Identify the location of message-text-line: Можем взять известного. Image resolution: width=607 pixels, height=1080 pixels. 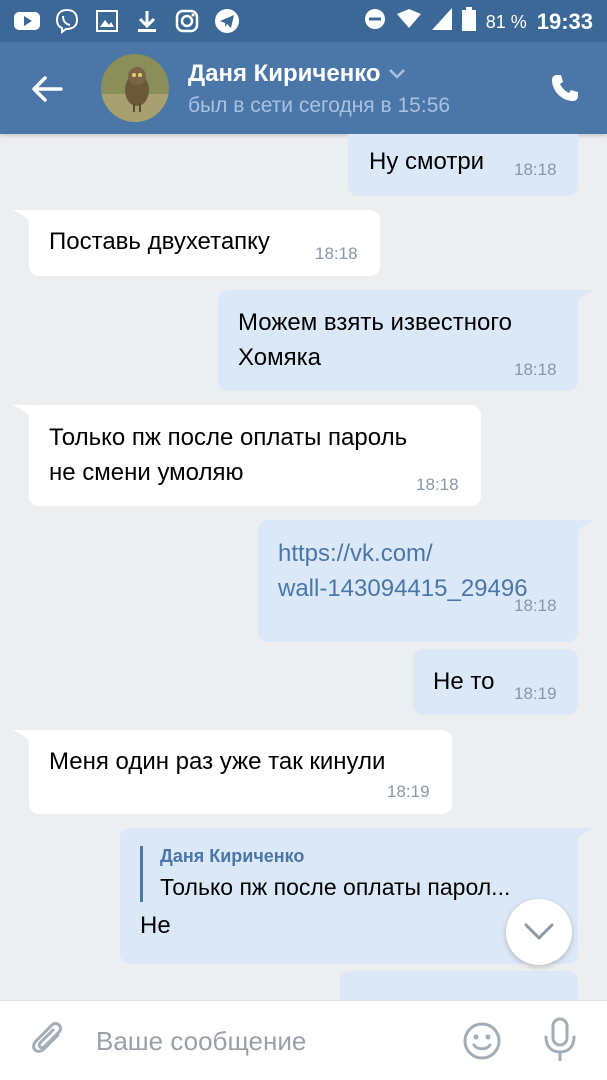
(375, 322).